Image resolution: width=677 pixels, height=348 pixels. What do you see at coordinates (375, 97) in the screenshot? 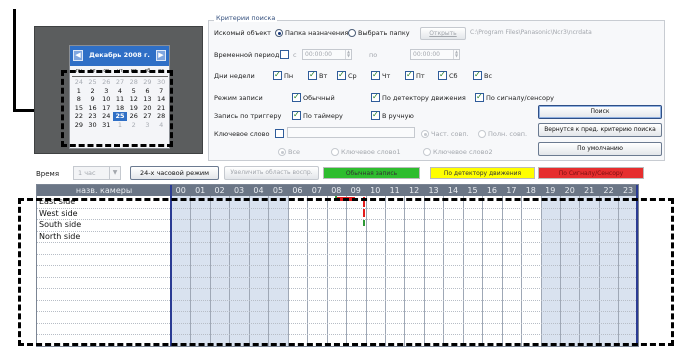
I see `mode-motion-checkbox` at bounding box center [375, 97].